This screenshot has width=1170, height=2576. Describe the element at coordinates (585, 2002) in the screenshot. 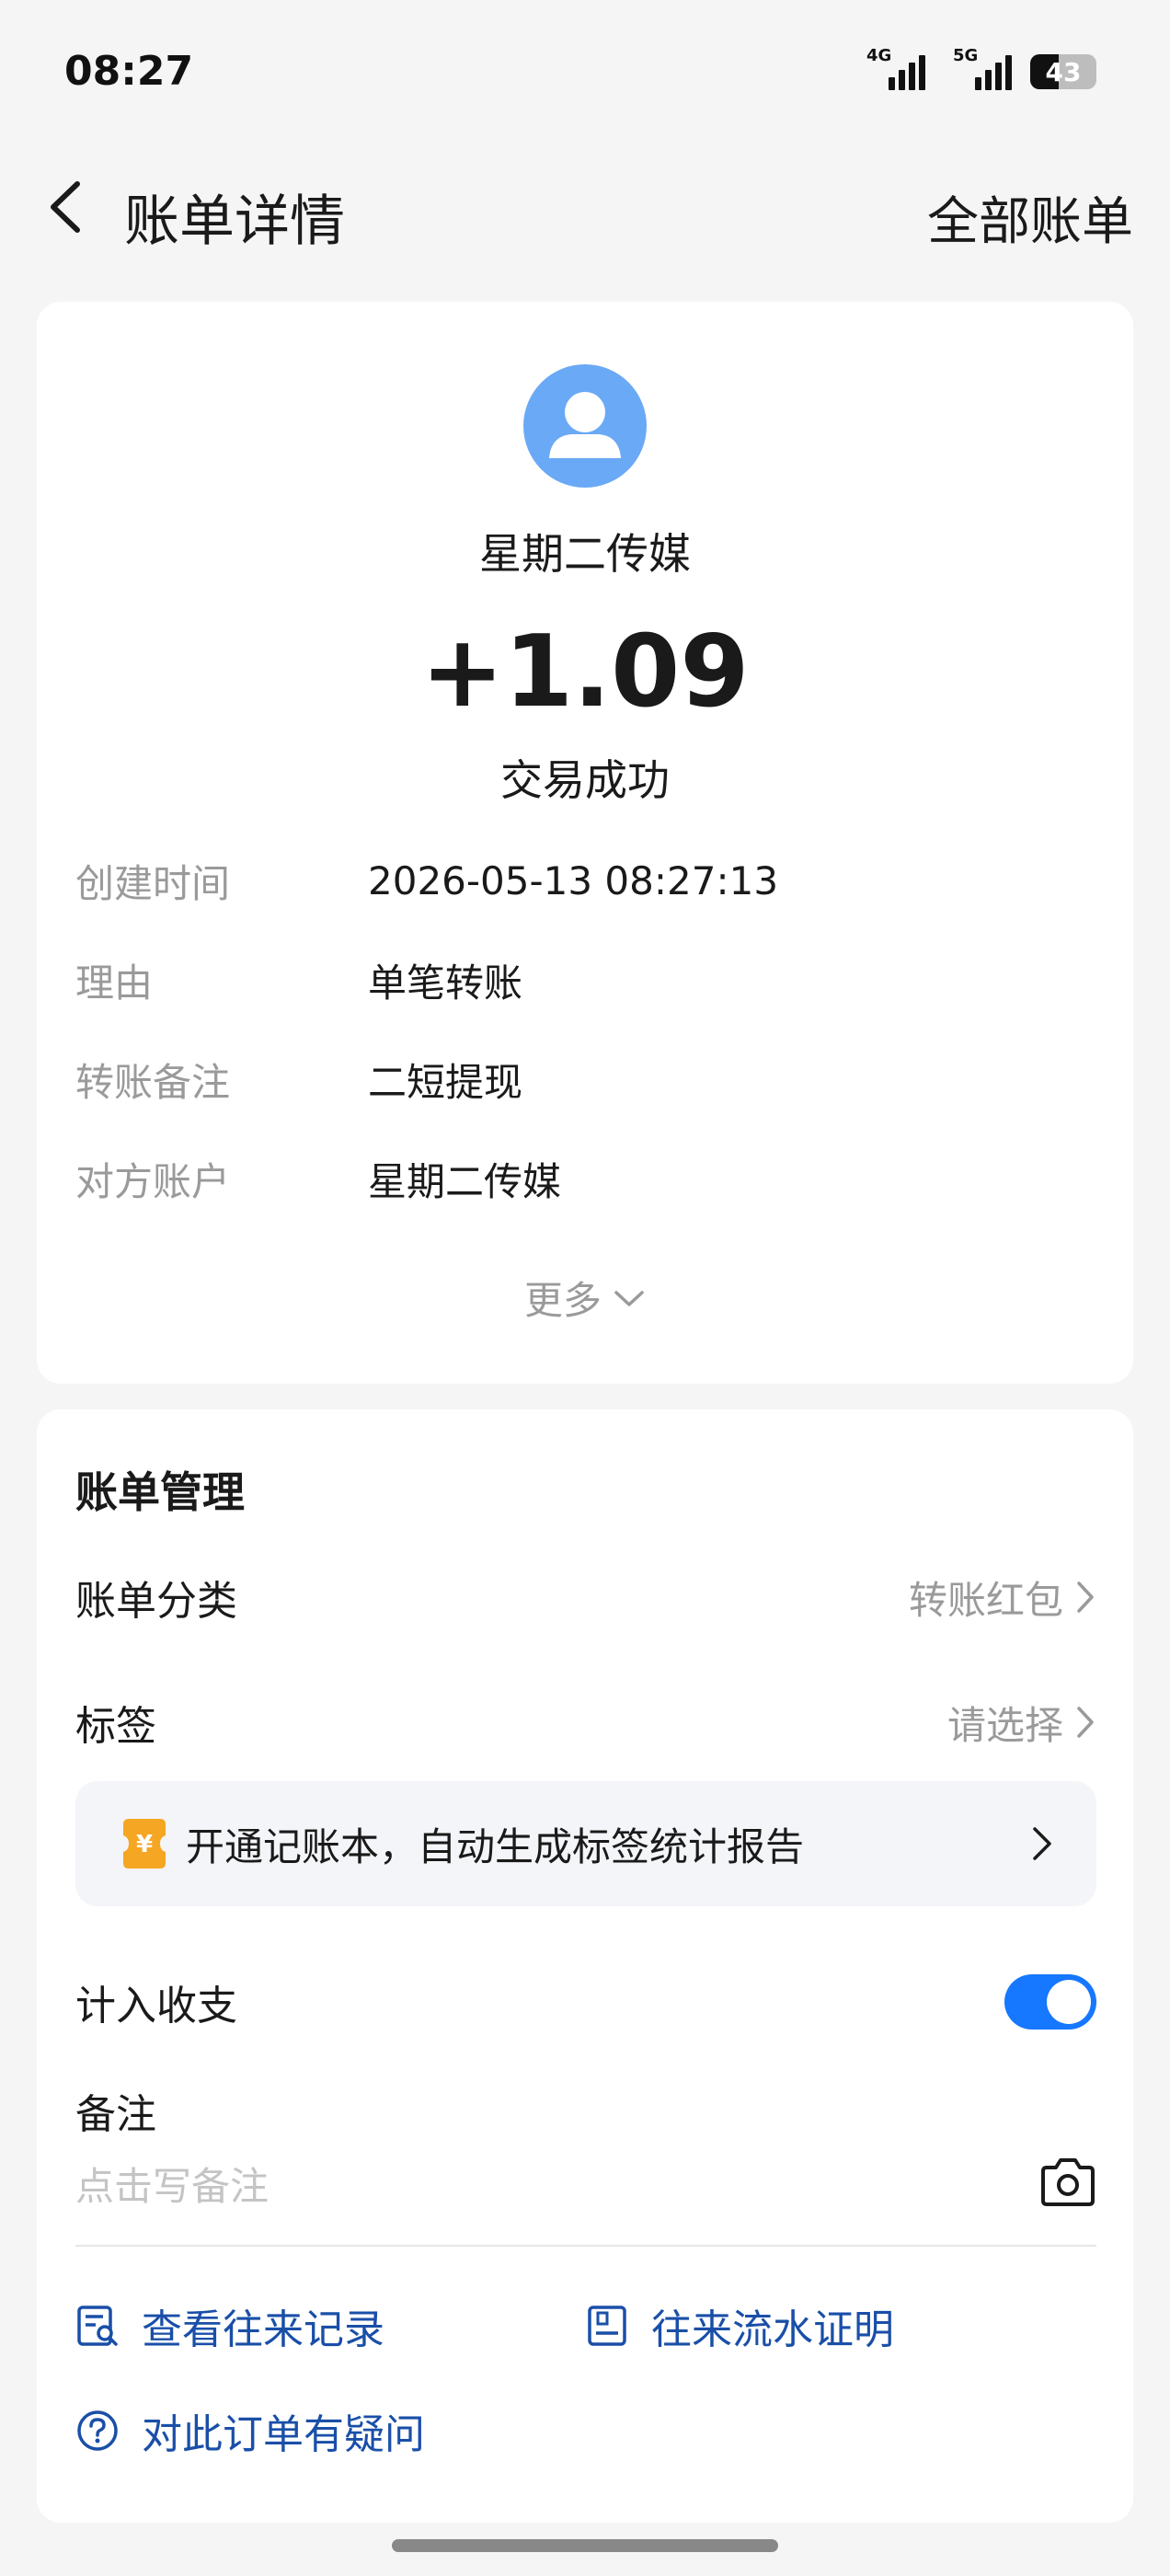

I see `count-in-income-expense-row: 计入收支` at that location.